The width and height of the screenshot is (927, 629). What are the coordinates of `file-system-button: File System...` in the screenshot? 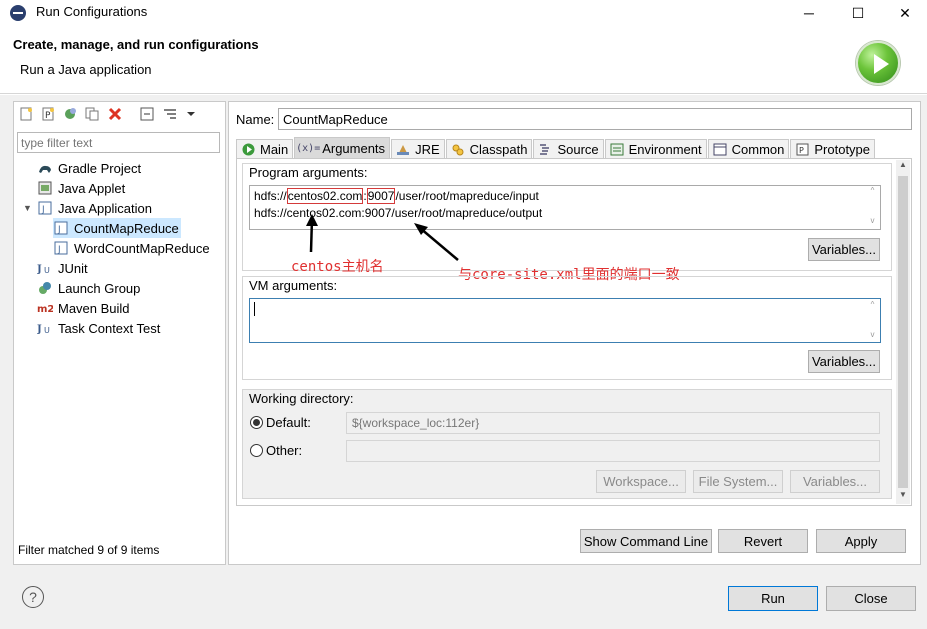 It's located at (738, 481).